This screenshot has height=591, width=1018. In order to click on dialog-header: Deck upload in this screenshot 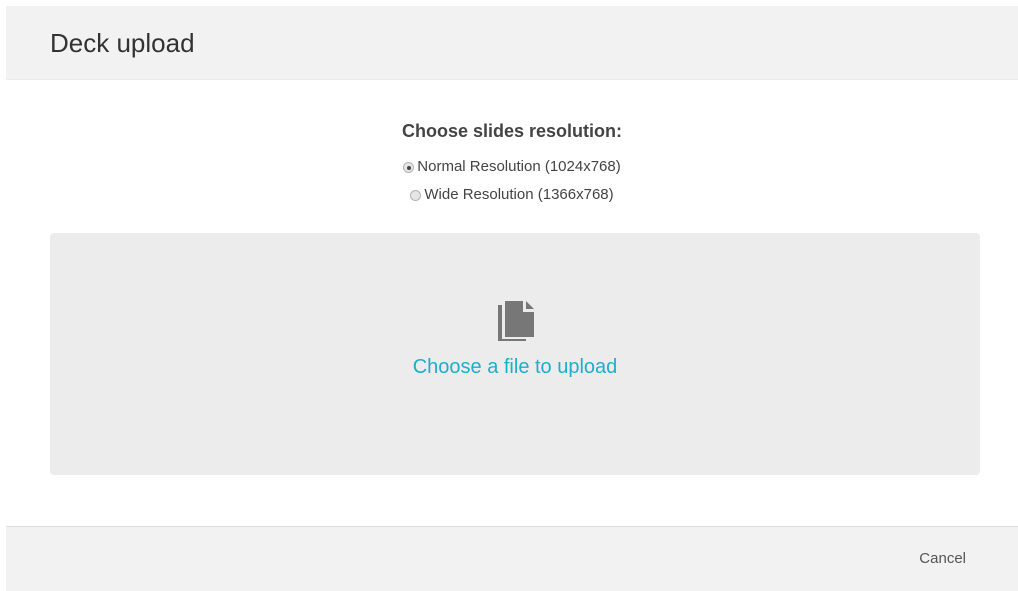, I will do `click(512, 43)`.